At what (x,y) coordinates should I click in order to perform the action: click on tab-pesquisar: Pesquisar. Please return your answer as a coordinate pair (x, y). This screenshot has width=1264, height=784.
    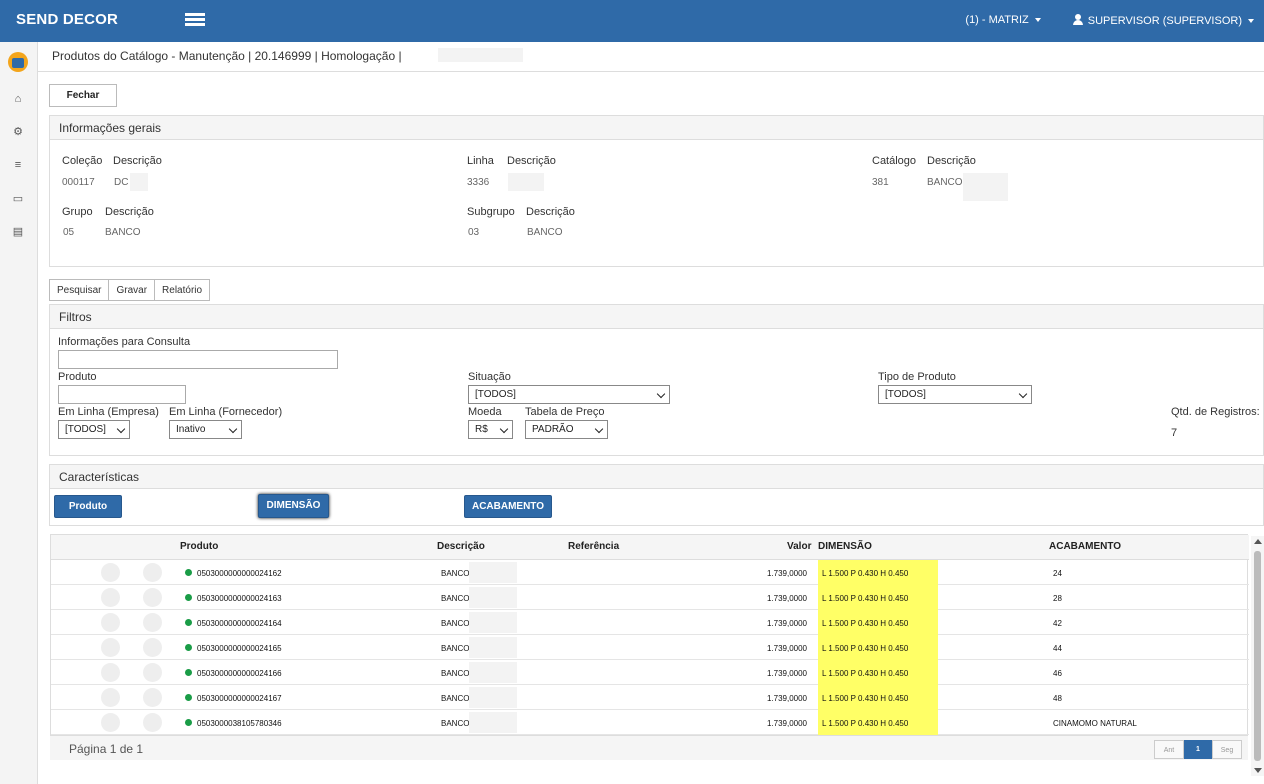
    Looking at the image, I should click on (79, 290).